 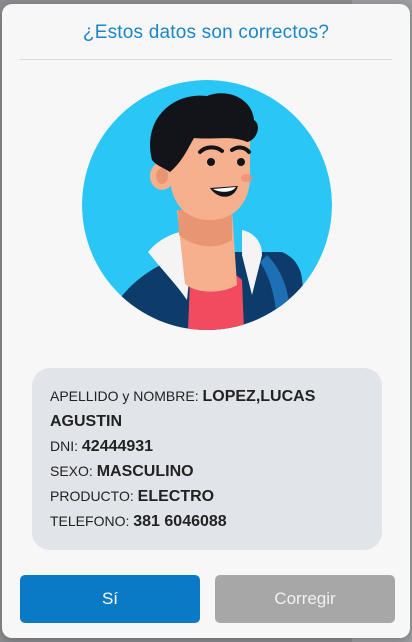 I want to click on confirm-yes-button: Sí, so click(x=110, y=599).